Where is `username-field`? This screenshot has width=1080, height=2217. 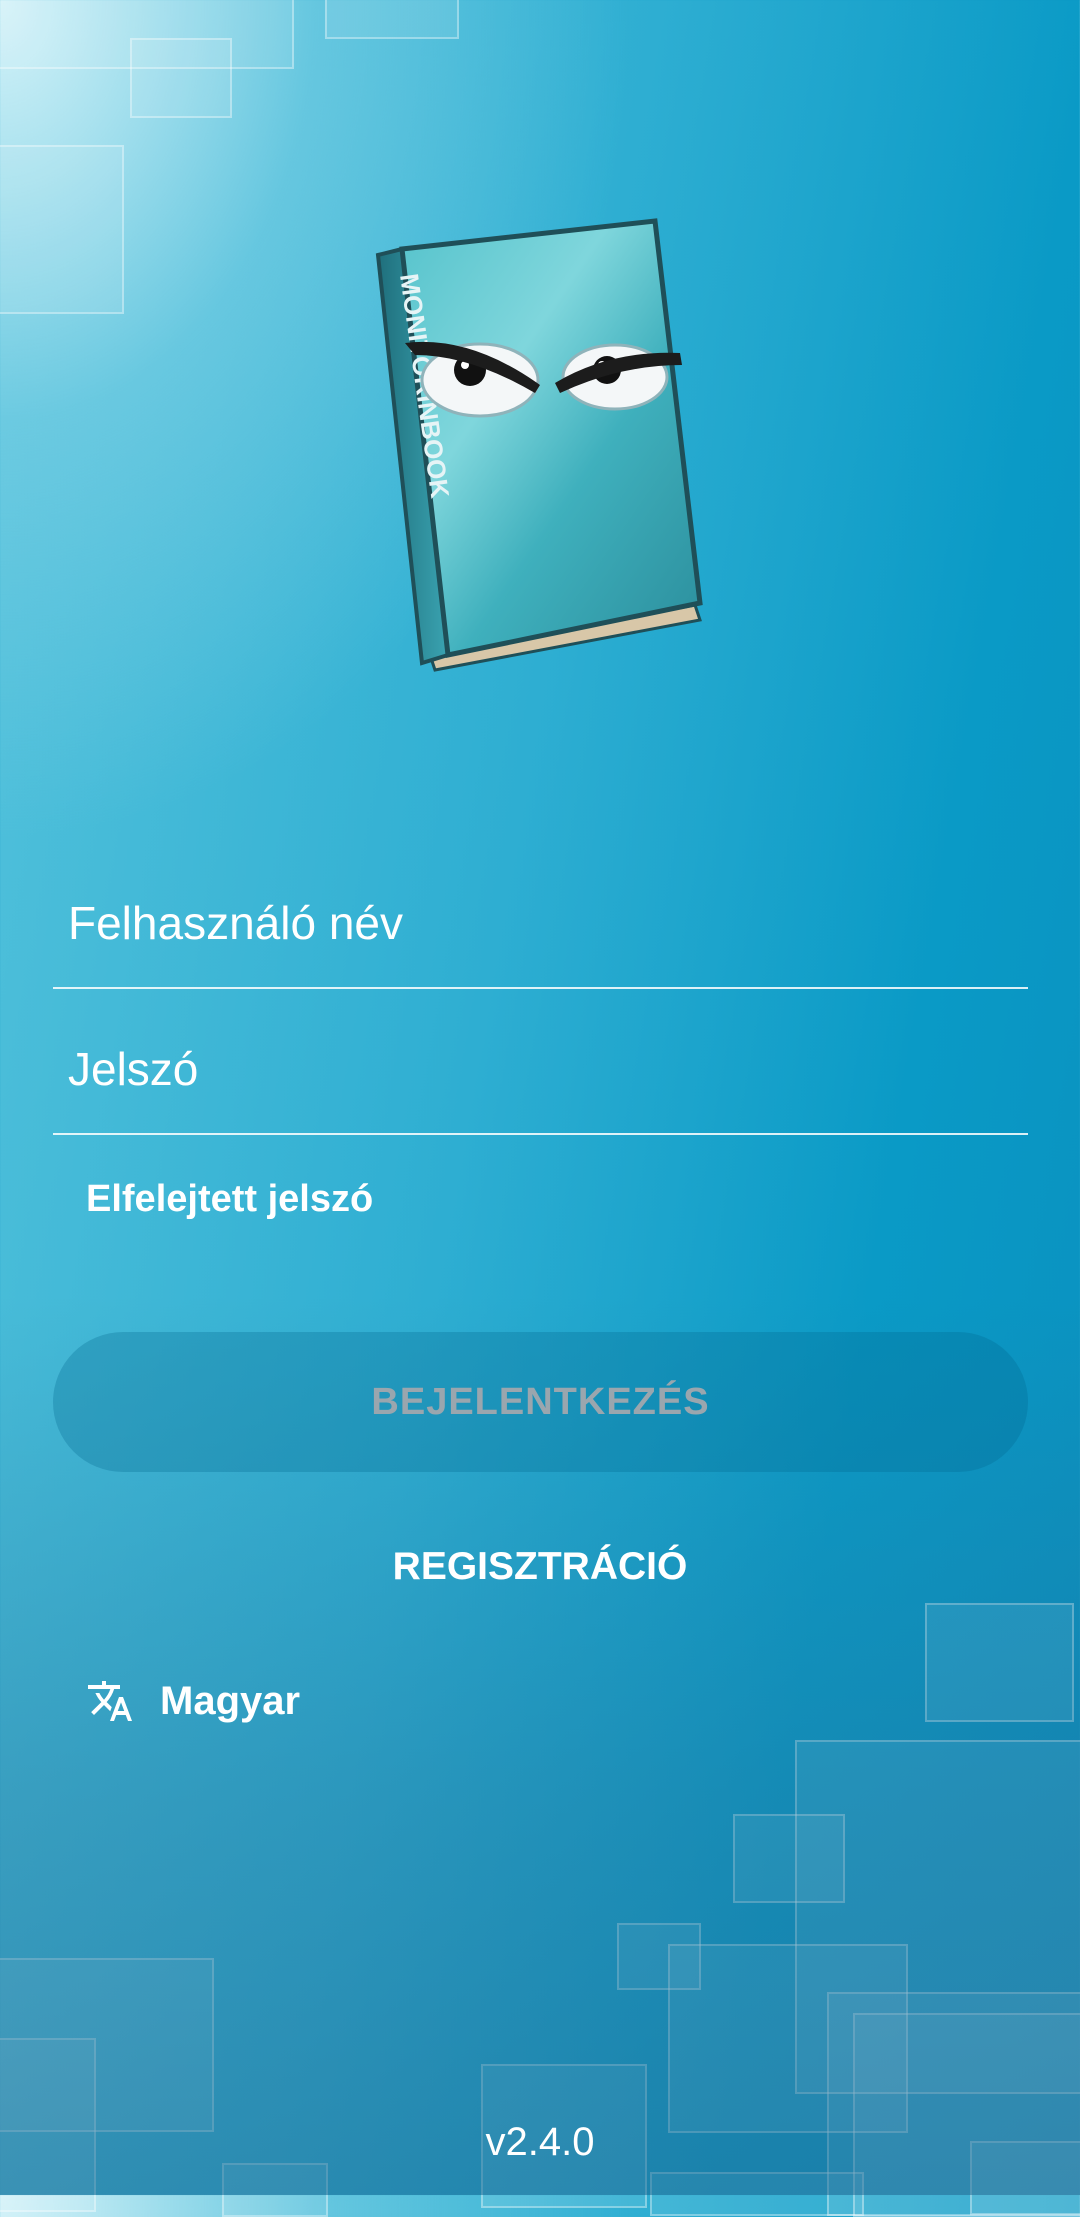 username-field is located at coordinates (540, 928).